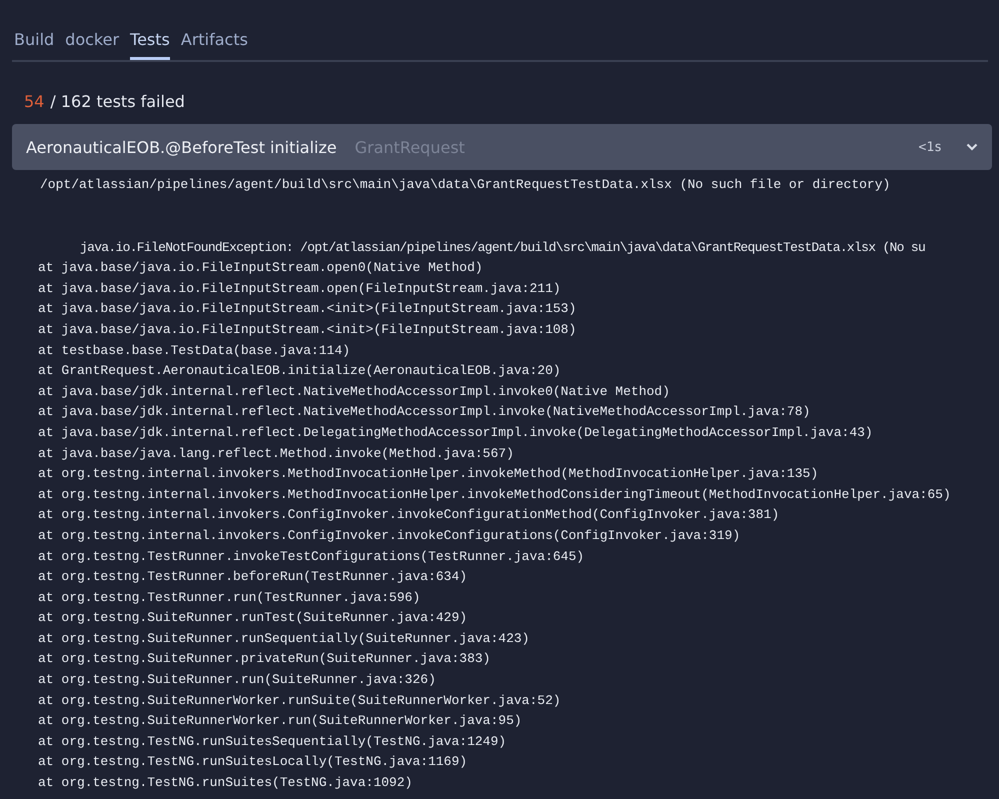  What do you see at coordinates (307, 309) in the screenshot?
I see `stack-trace-line: at java.base/java.io.FileInputStream.<init>(FileInputStream.java:153)` at bounding box center [307, 309].